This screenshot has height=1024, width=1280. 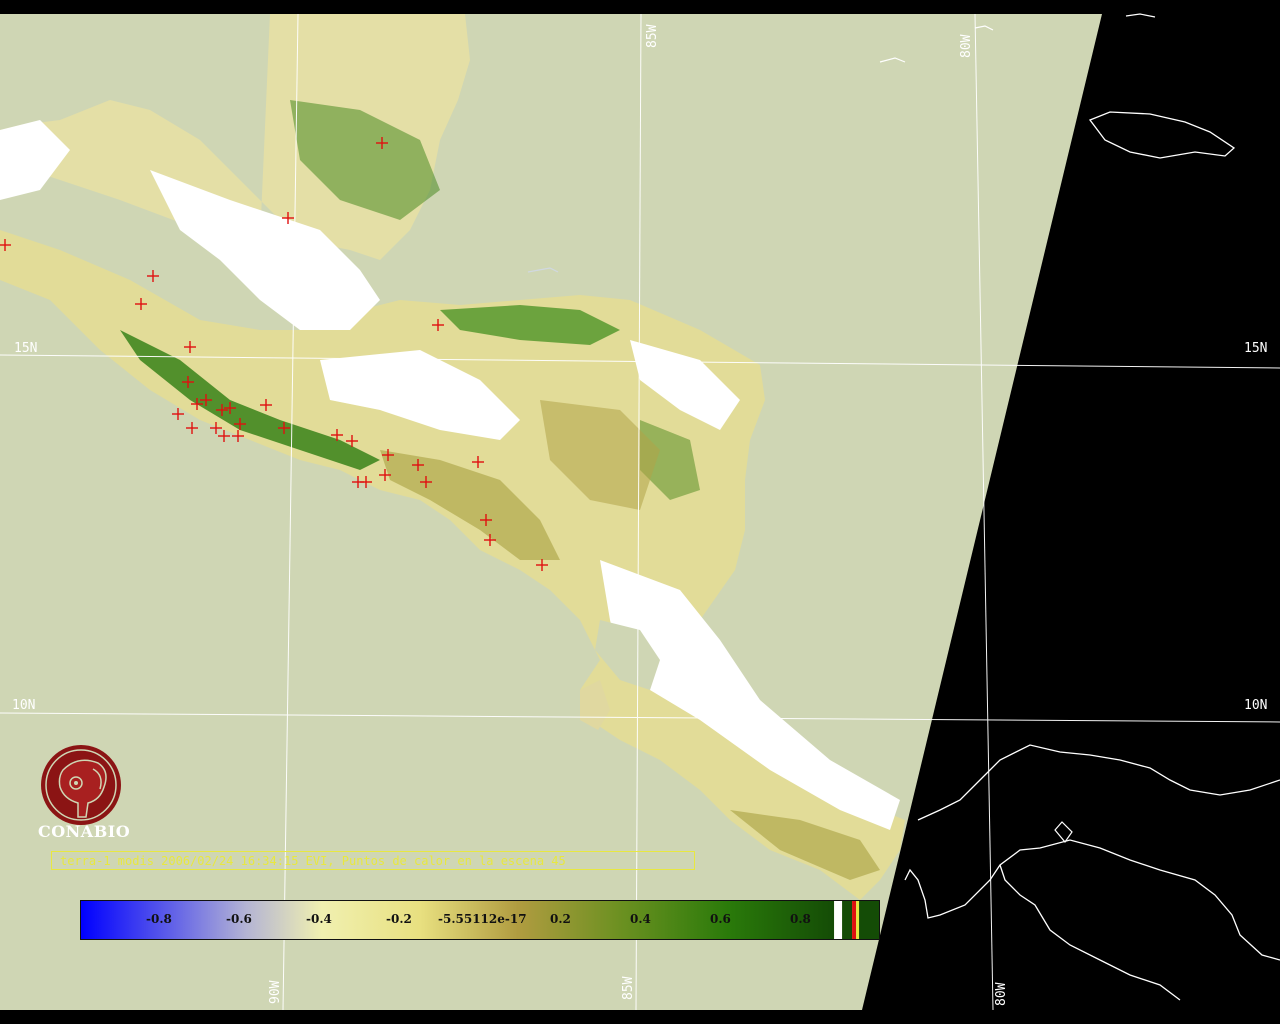 What do you see at coordinates (319, 919) in the screenshot?
I see `colorbar-tick-label: -0.4` at bounding box center [319, 919].